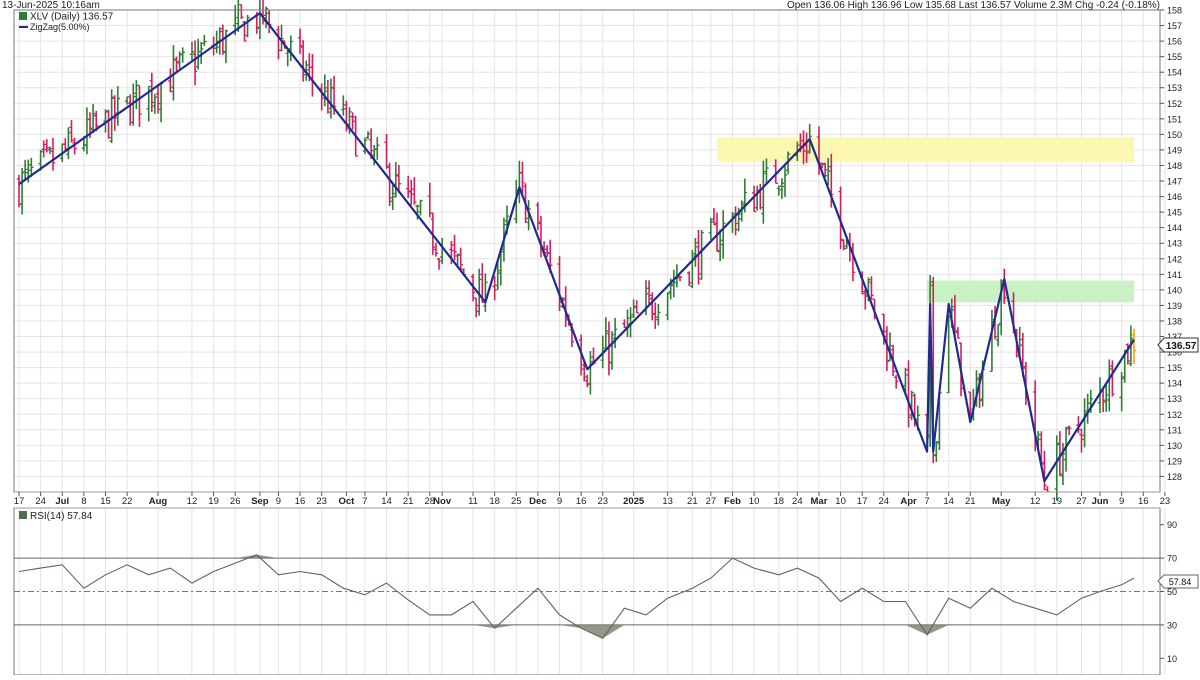 This screenshot has width=1200, height=680. I want to click on price-tick-label: 148, so click(1174, 166).